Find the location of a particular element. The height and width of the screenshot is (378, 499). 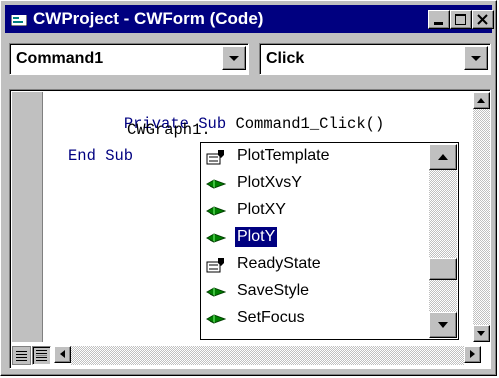

list-scroll-down-button is located at coordinates (443, 325).